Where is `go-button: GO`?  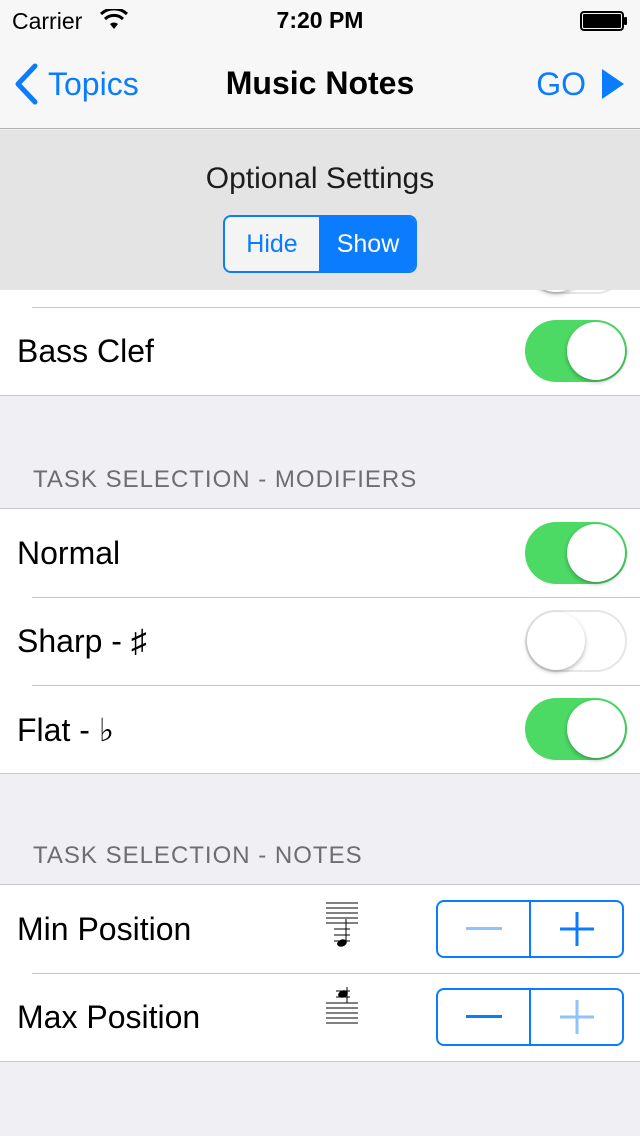
go-button: GO is located at coordinates (581, 84).